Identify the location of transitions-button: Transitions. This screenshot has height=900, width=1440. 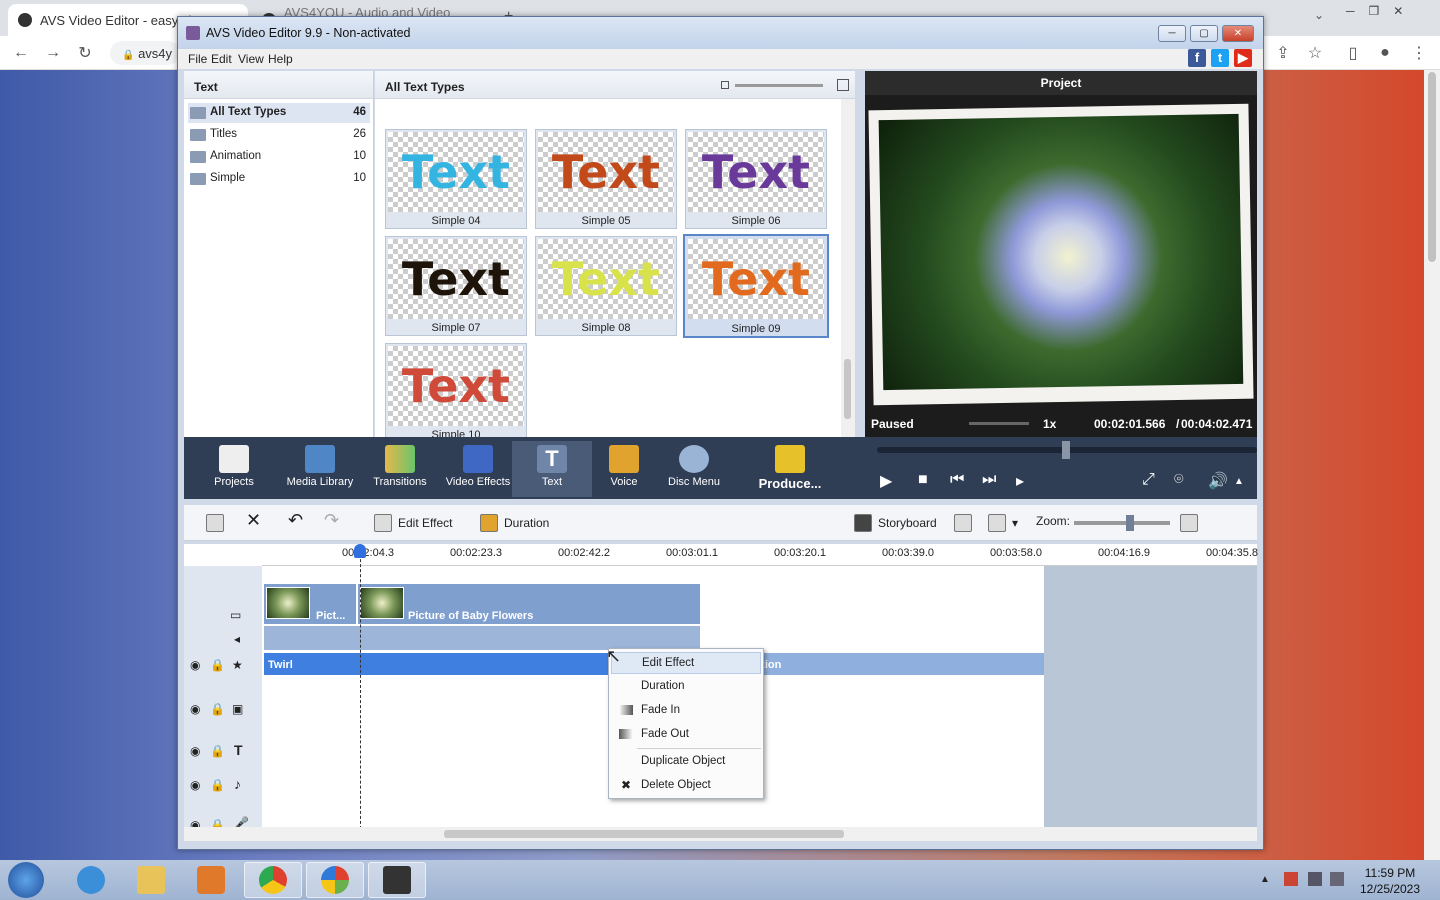
(400, 469).